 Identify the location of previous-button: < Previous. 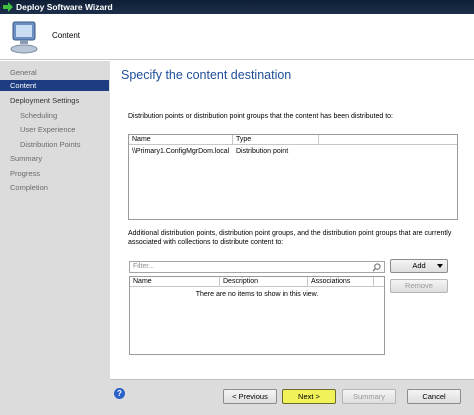
(250, 396).